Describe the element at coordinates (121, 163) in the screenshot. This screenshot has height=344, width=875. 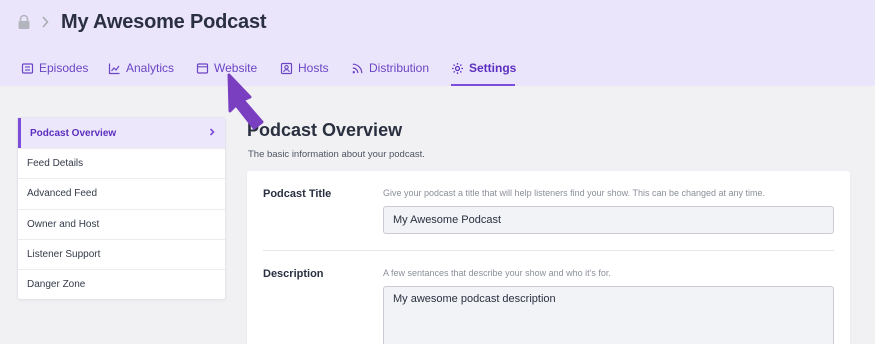
I see `sidebar-item-feed-details: Feed Details` at that location.